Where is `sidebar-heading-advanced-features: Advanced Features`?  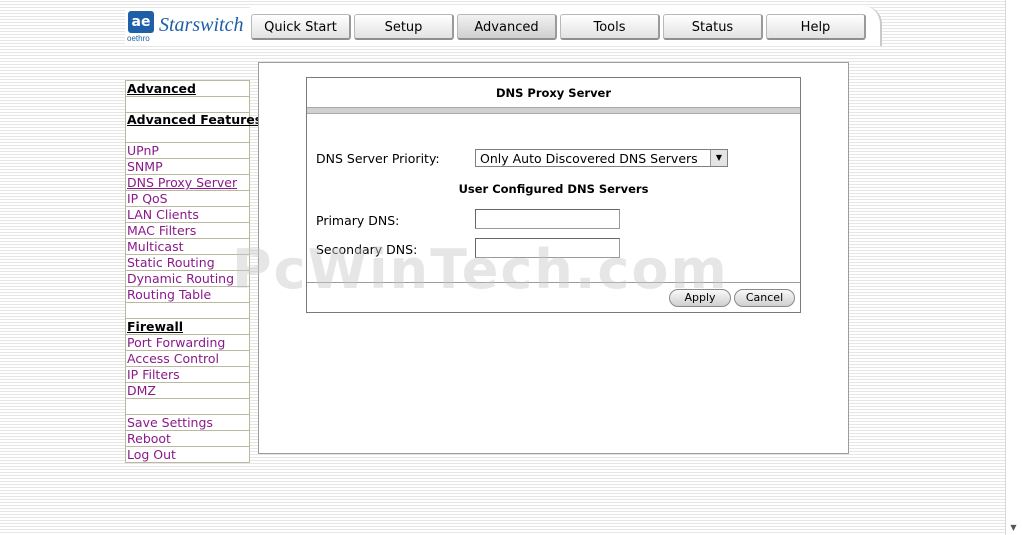
sidebar-heading-advanced-features: Advanced Features is located at coordinates (193, 128).